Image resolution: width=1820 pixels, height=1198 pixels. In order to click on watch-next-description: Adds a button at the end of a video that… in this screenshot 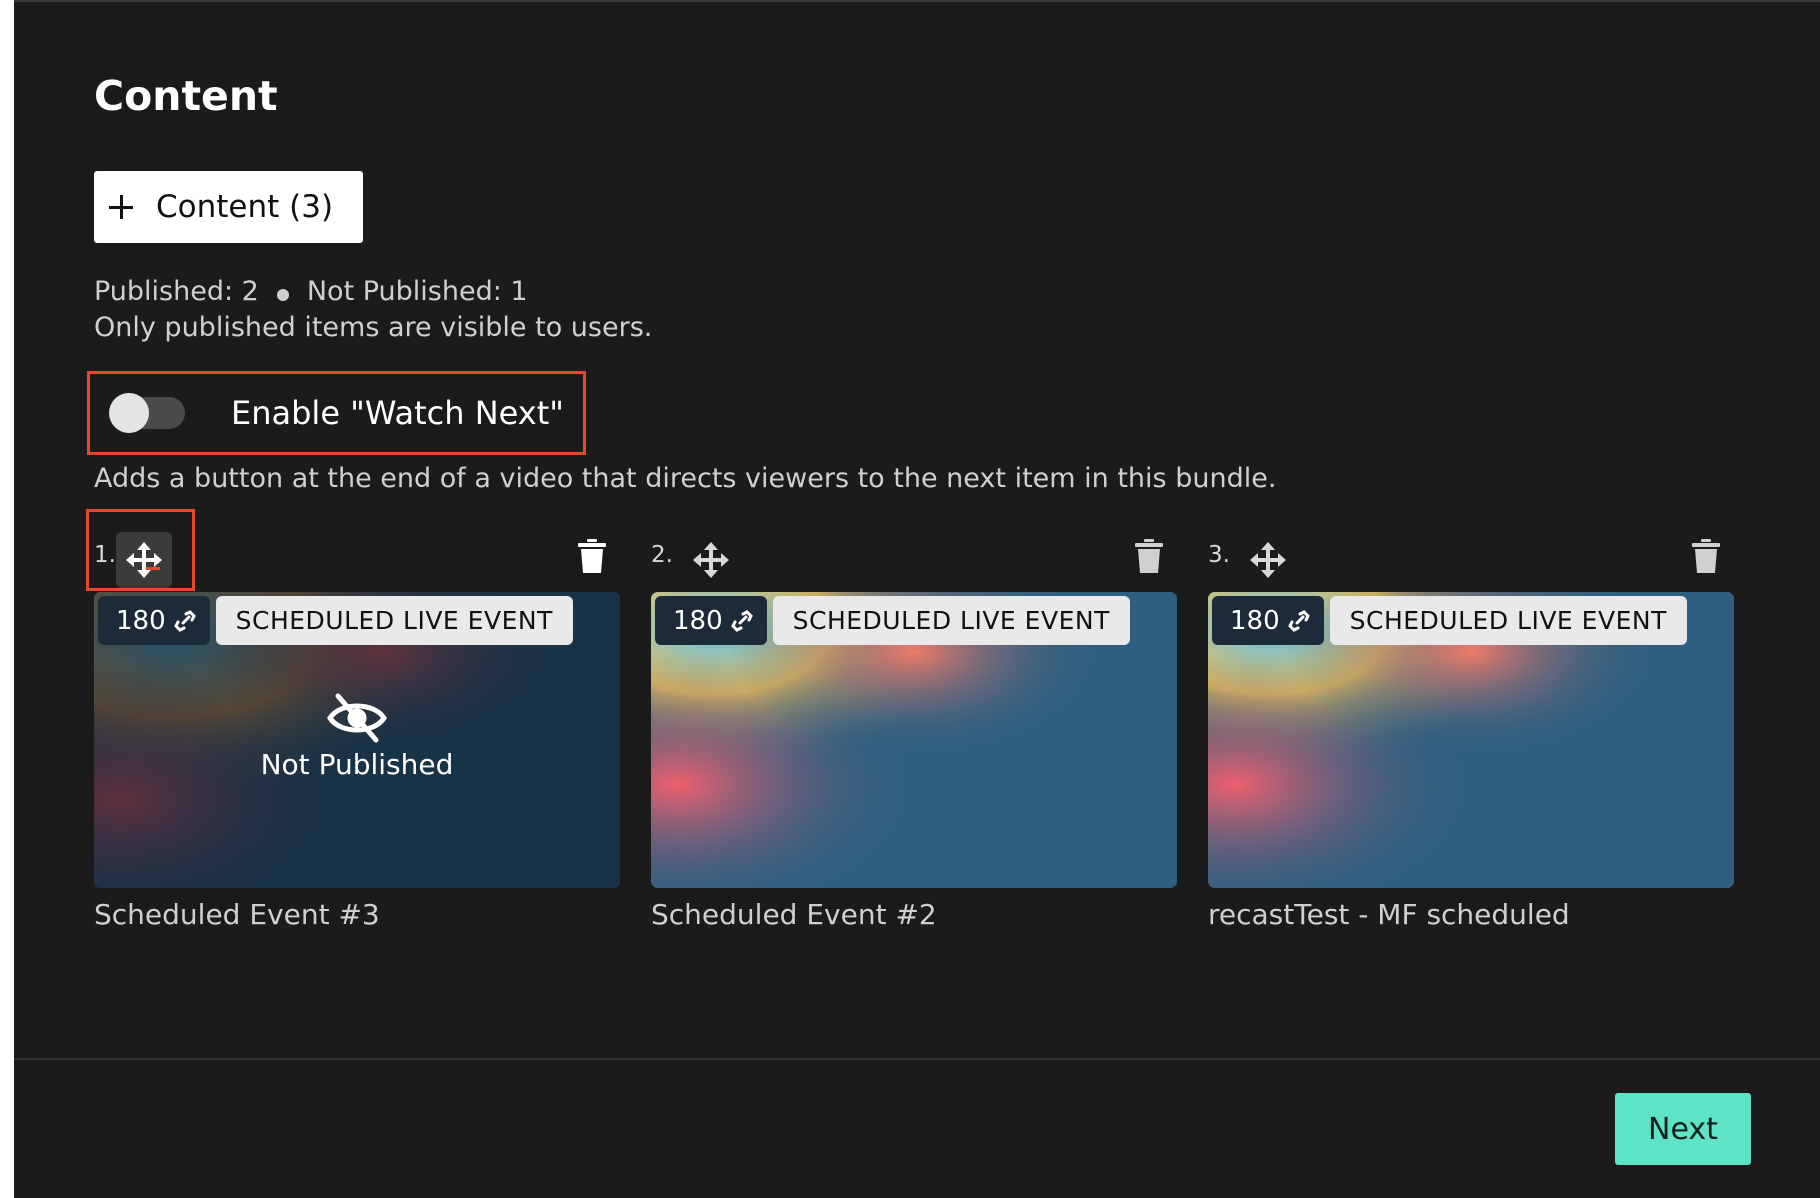, I will do `click(685, 478)`.